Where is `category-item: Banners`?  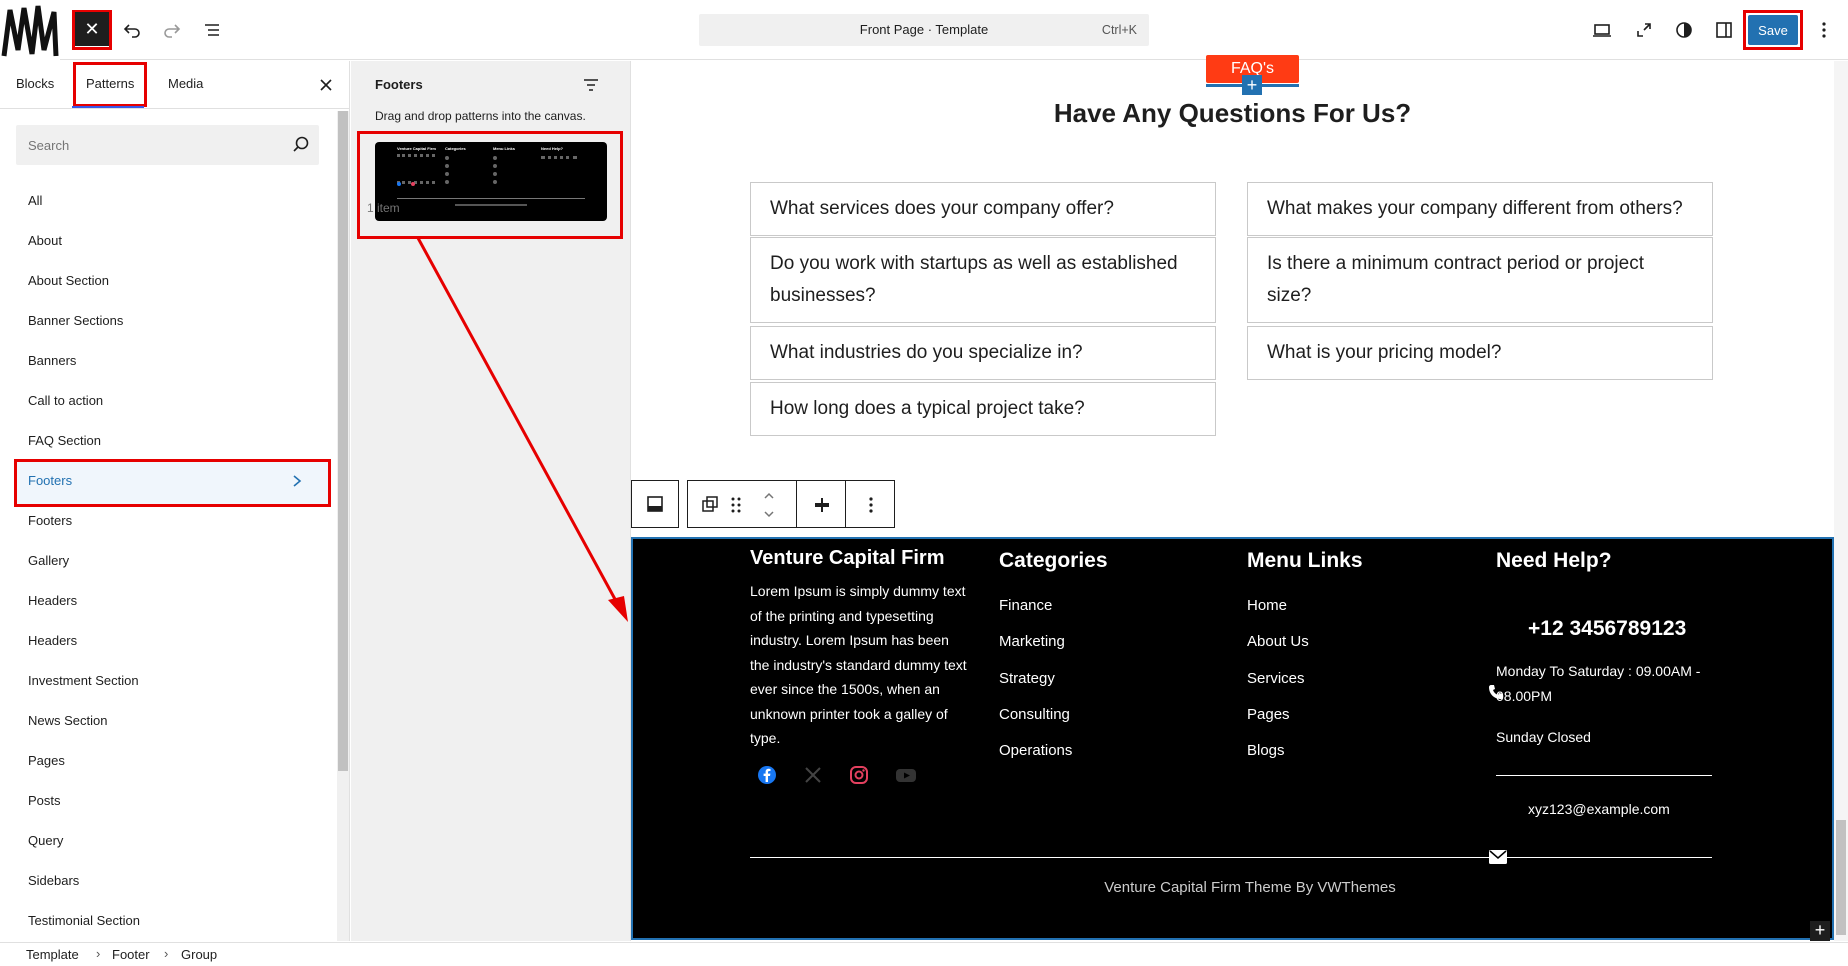 category-item: Banners is located at coordinates (52, 360).